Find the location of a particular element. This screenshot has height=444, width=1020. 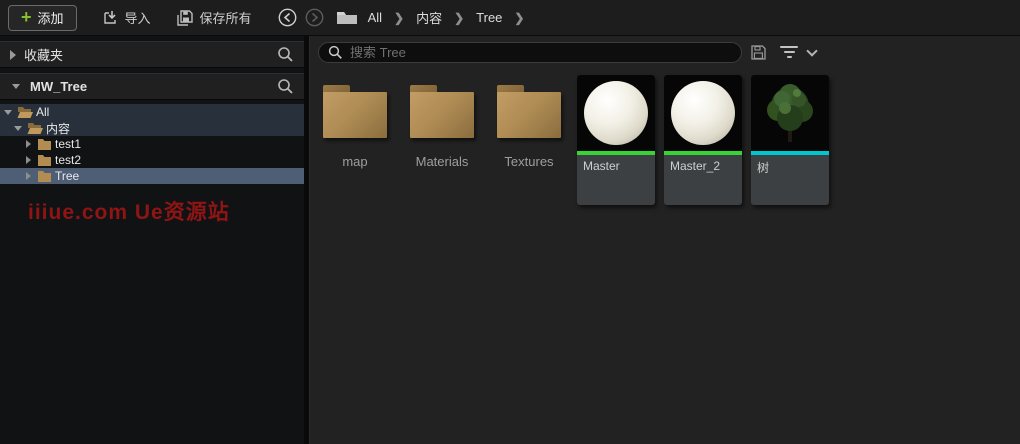

tree-item-label: All is located at coordinates (43, 112).